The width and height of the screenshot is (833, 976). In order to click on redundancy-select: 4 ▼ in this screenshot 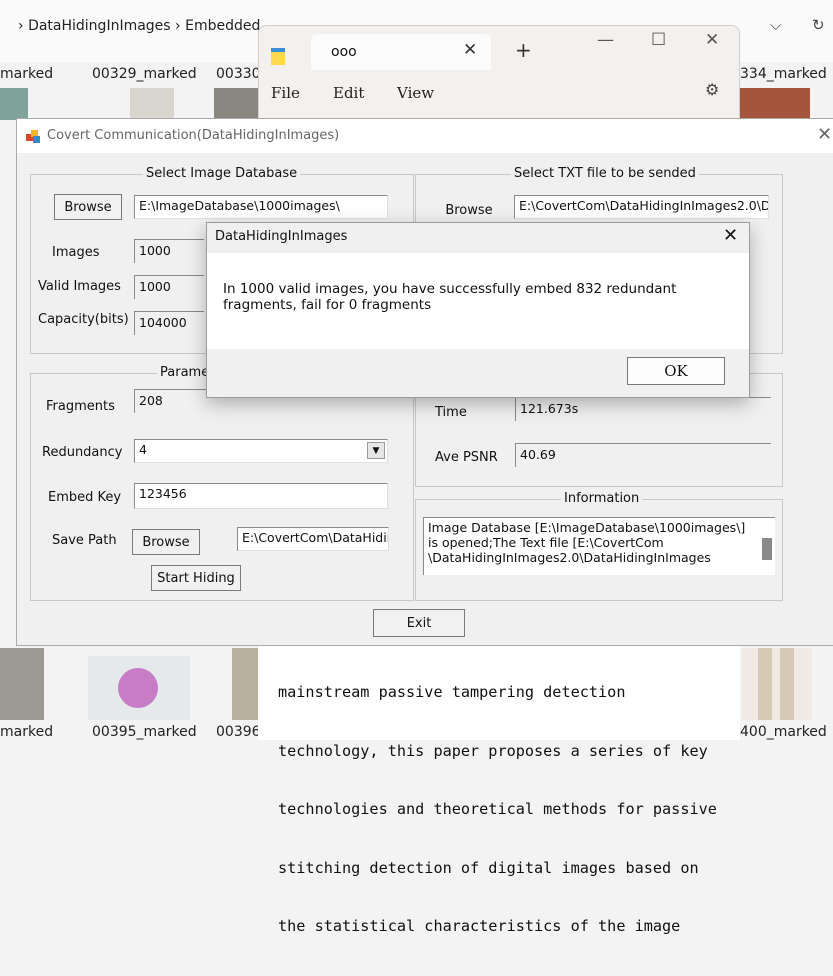, I will do `click(261, 451)`.